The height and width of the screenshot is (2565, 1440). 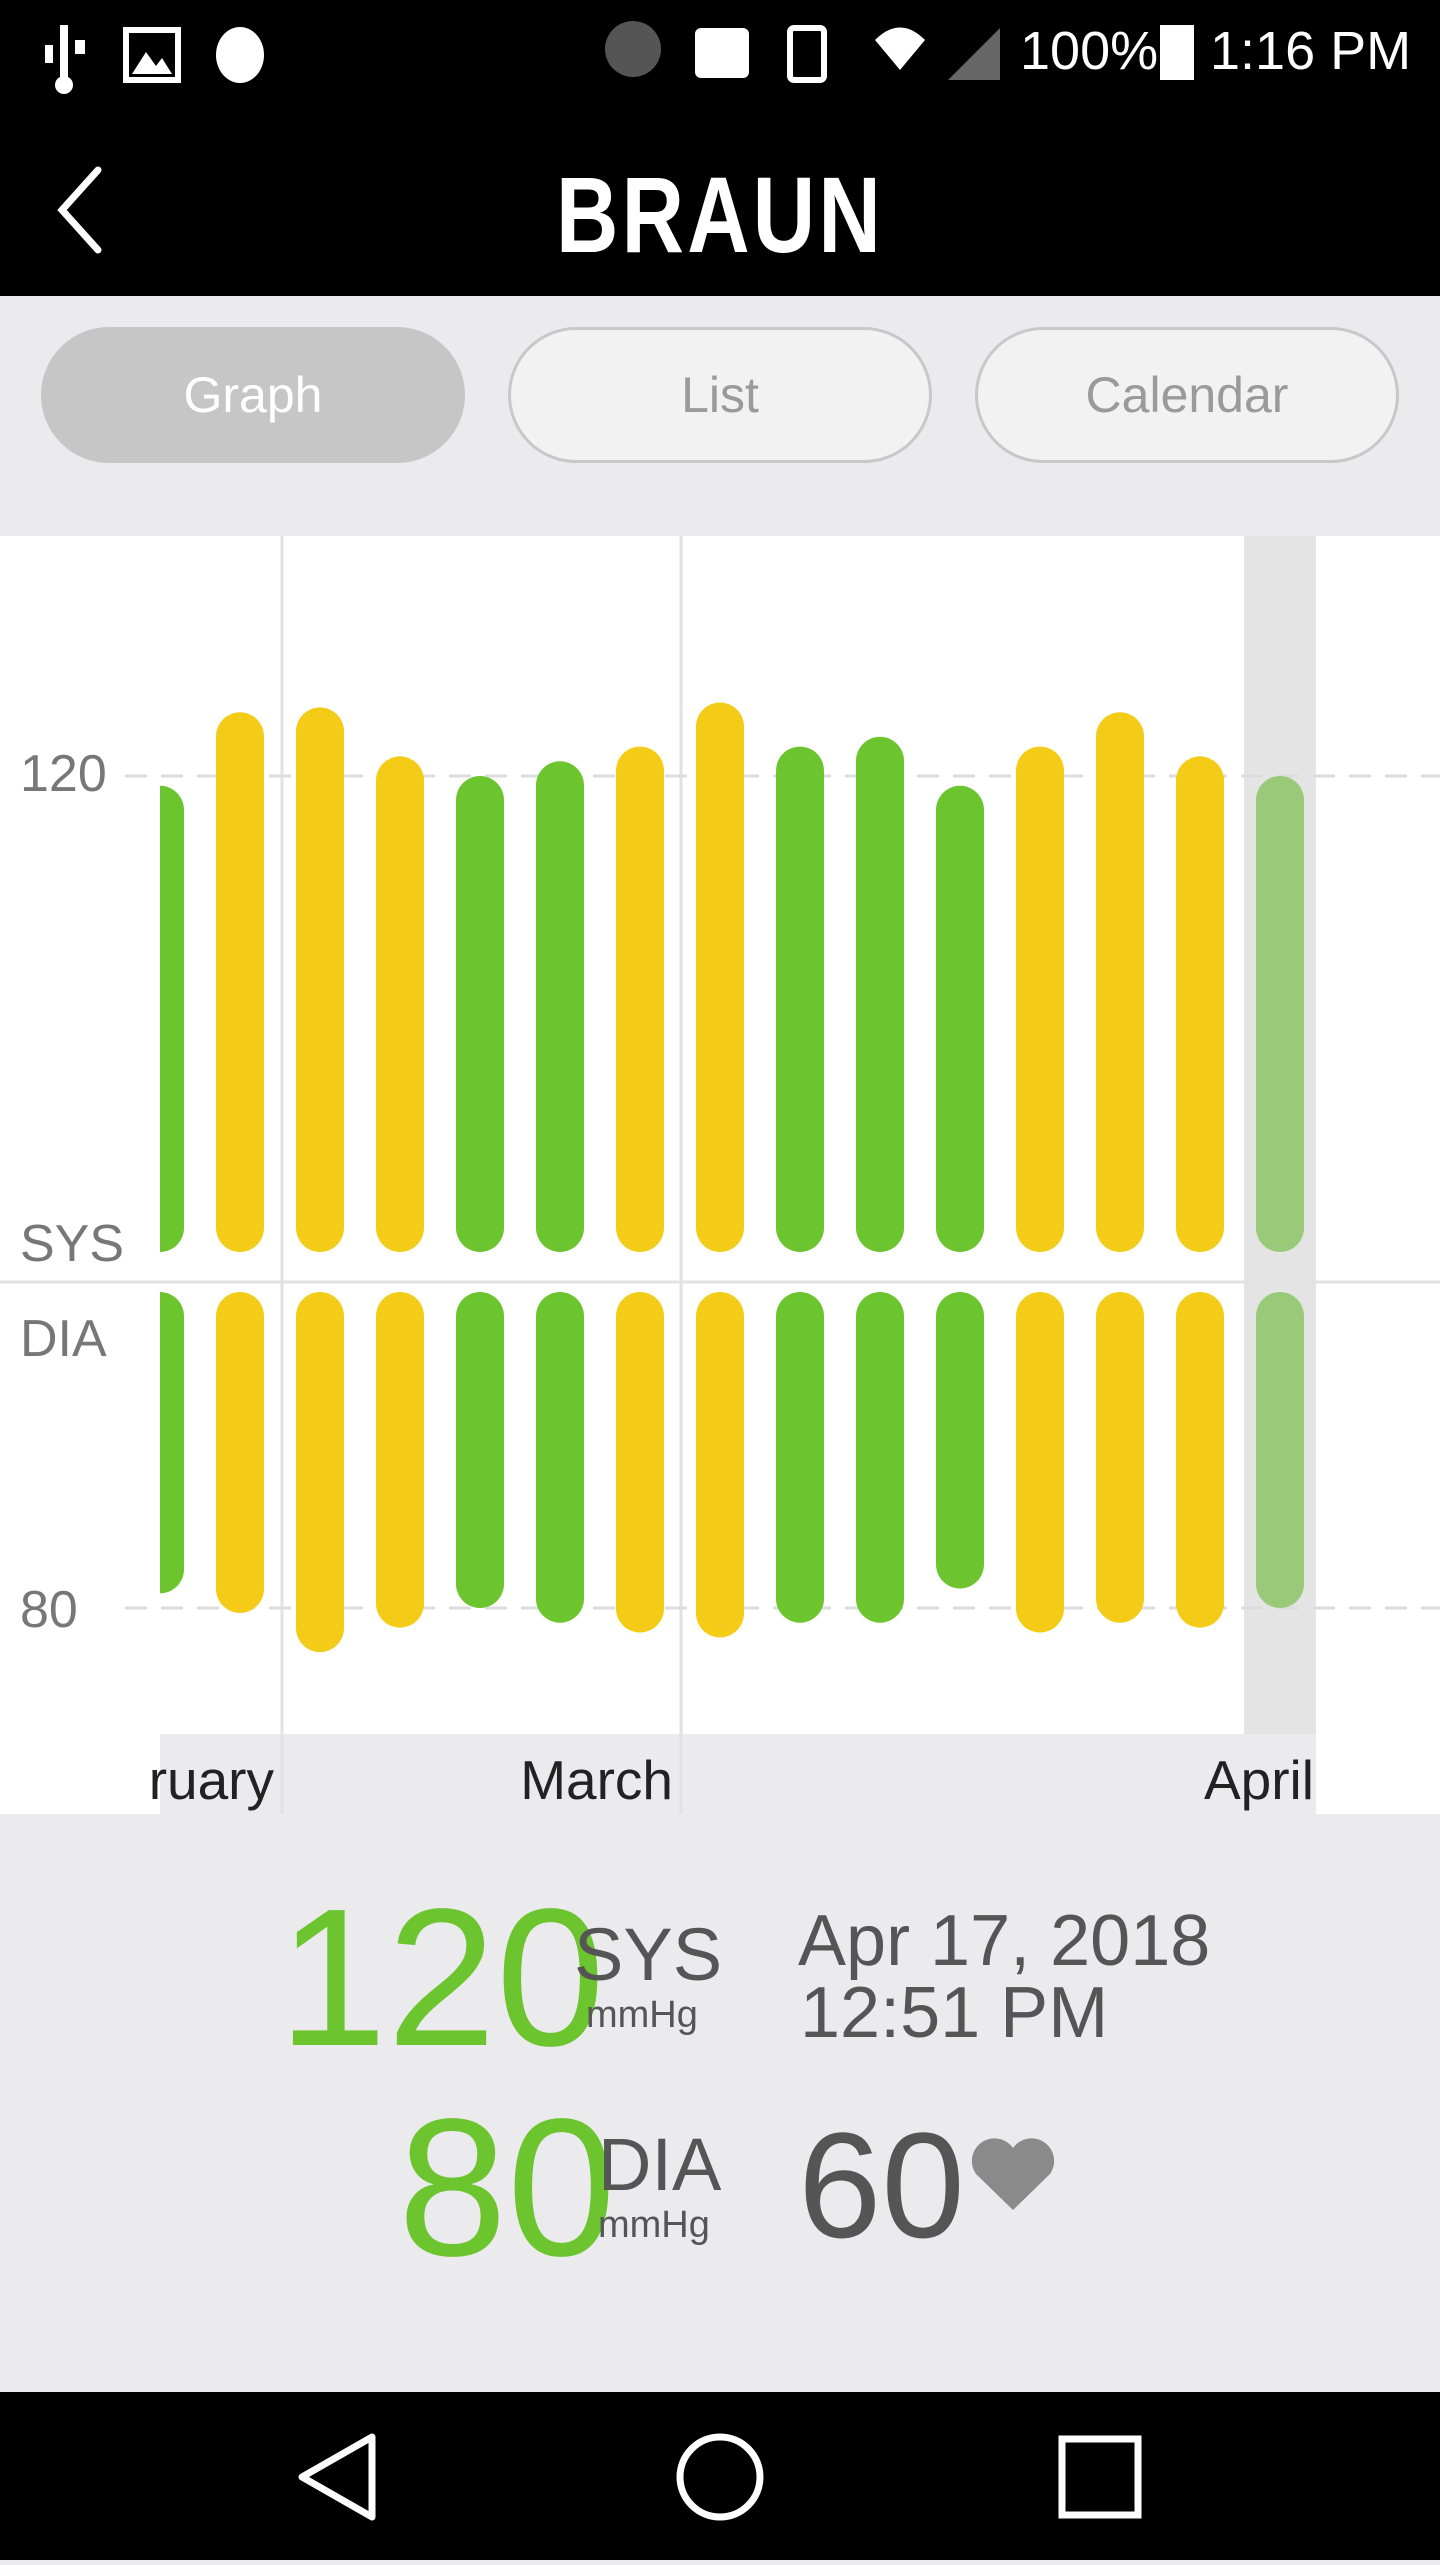 I want to click on reading-time: 12:51 PM, so click(x=954, y=2013).